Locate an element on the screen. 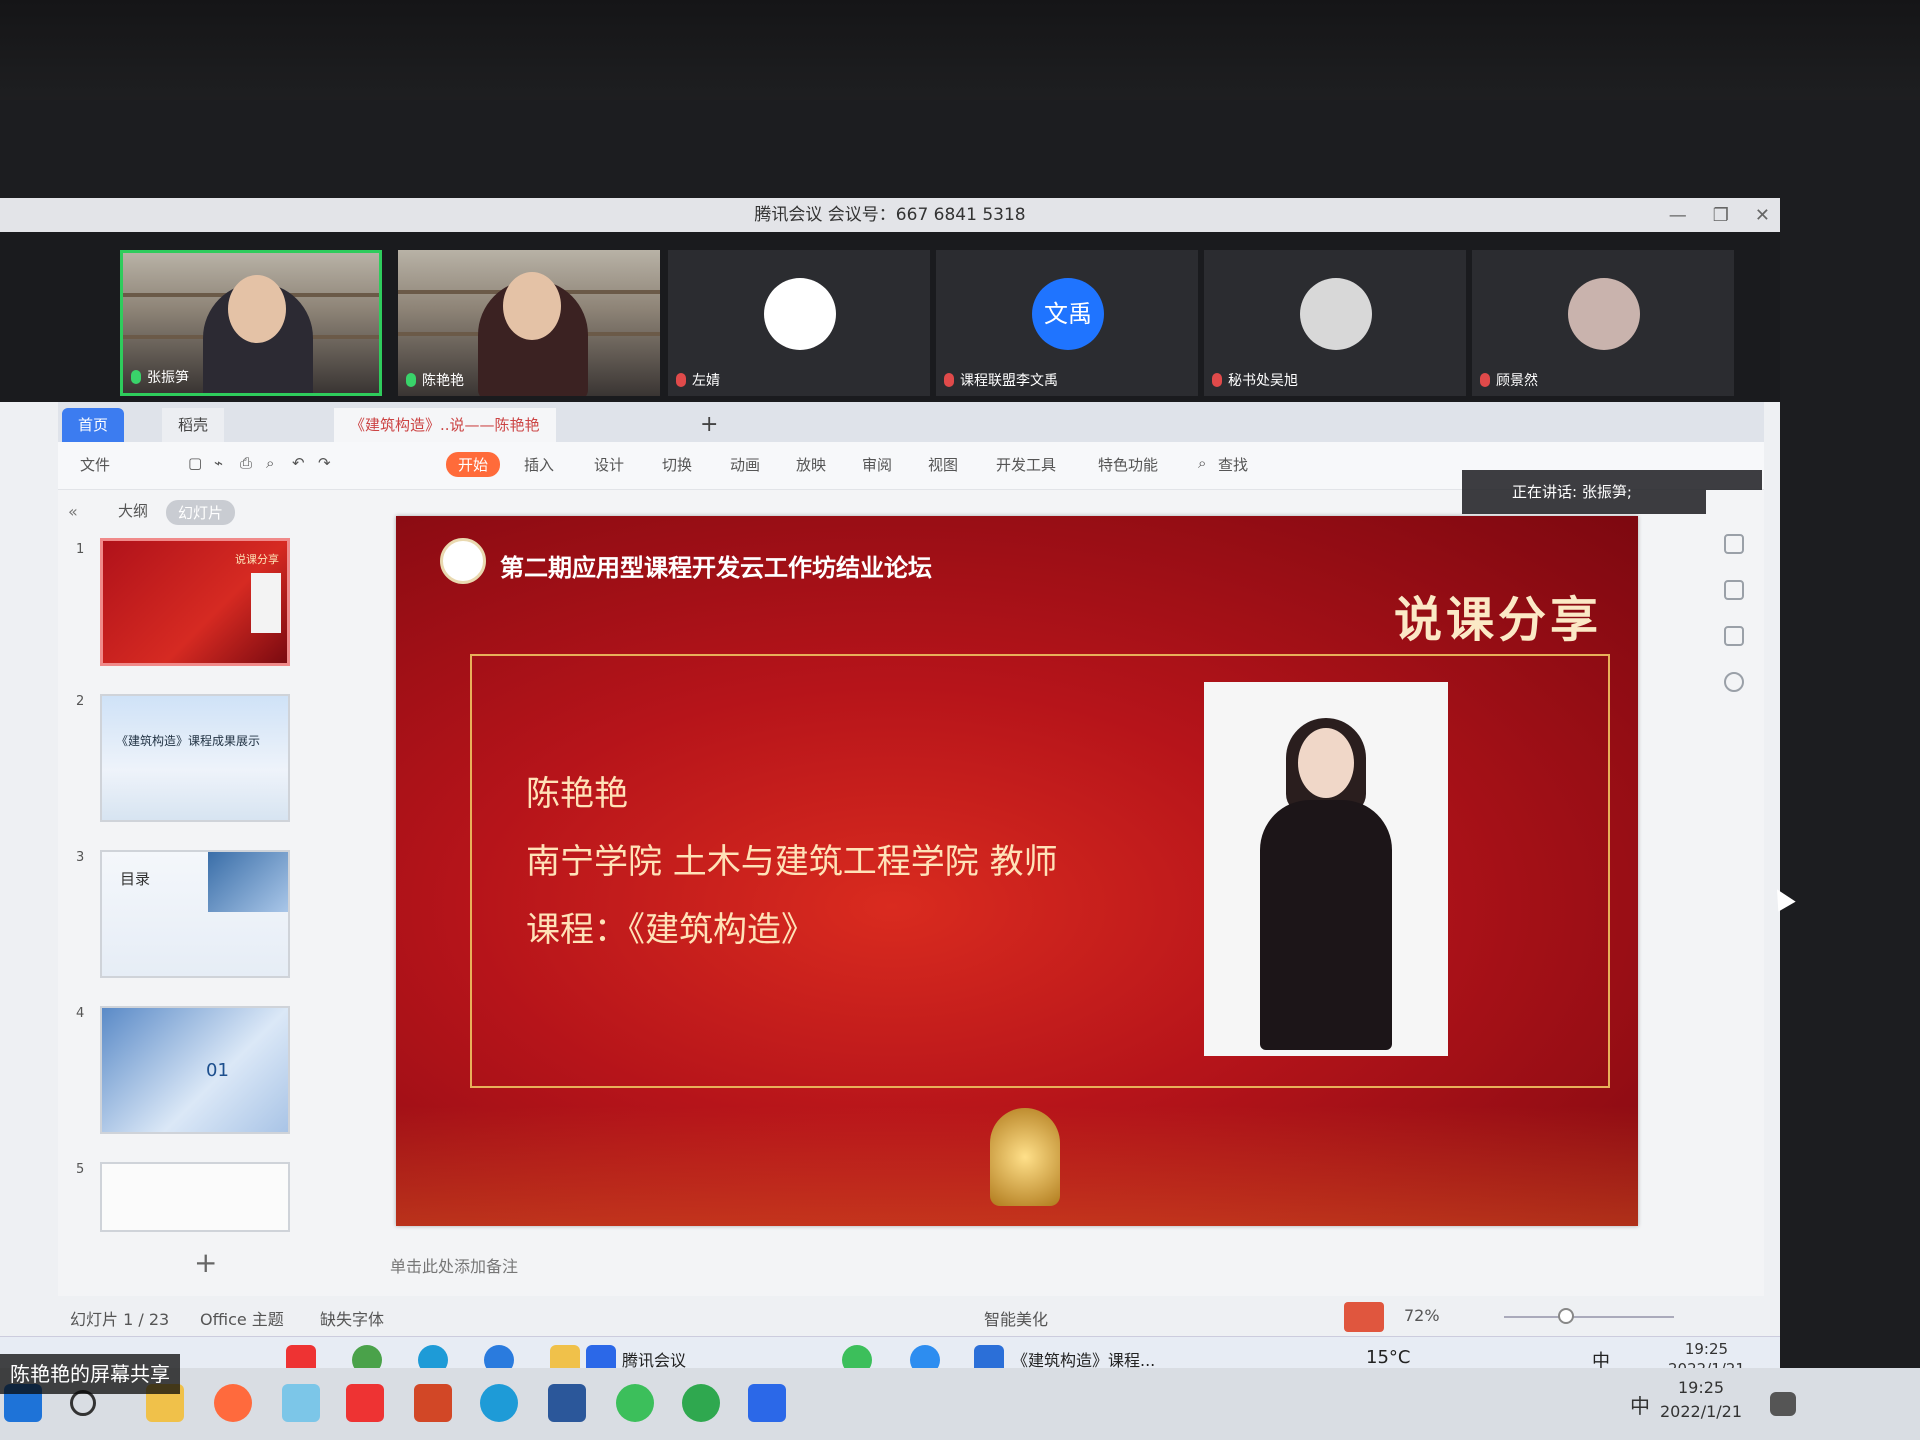 This screenshot has width=1920, height=1440. menu-review: 审阅 is located at coordinates (877, 464).